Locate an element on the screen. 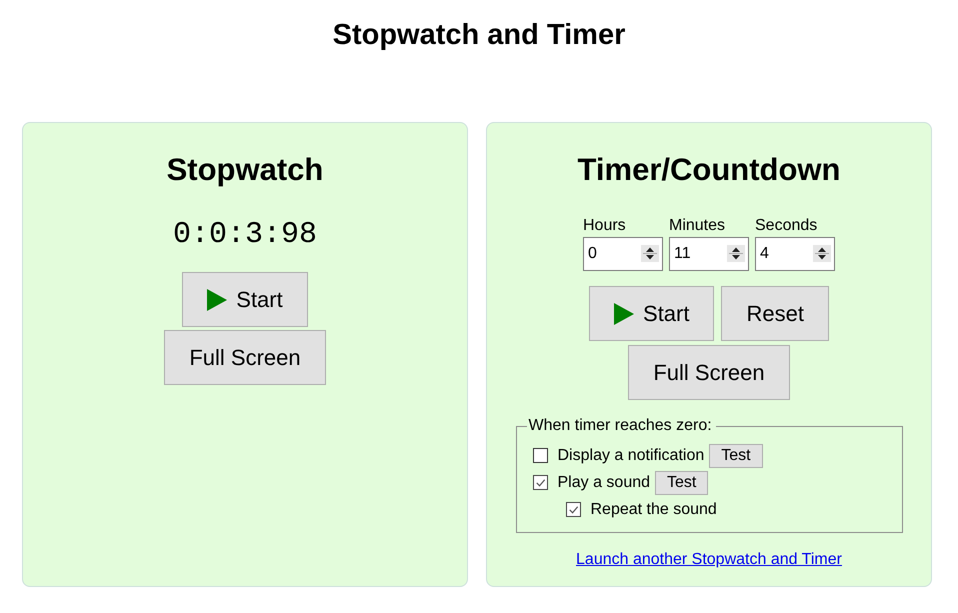  action-button: Reset is located at coordinates (775, 313).